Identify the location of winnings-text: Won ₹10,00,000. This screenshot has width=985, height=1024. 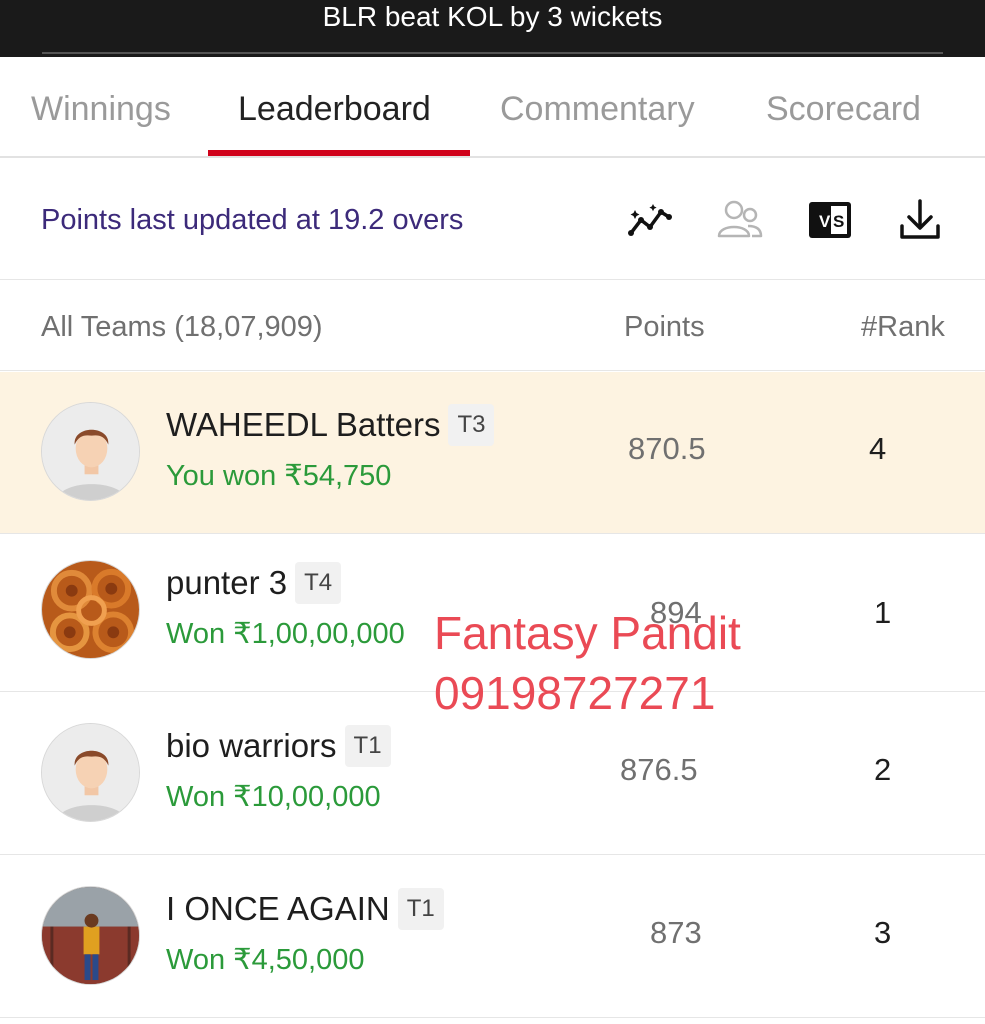
(273, 797).